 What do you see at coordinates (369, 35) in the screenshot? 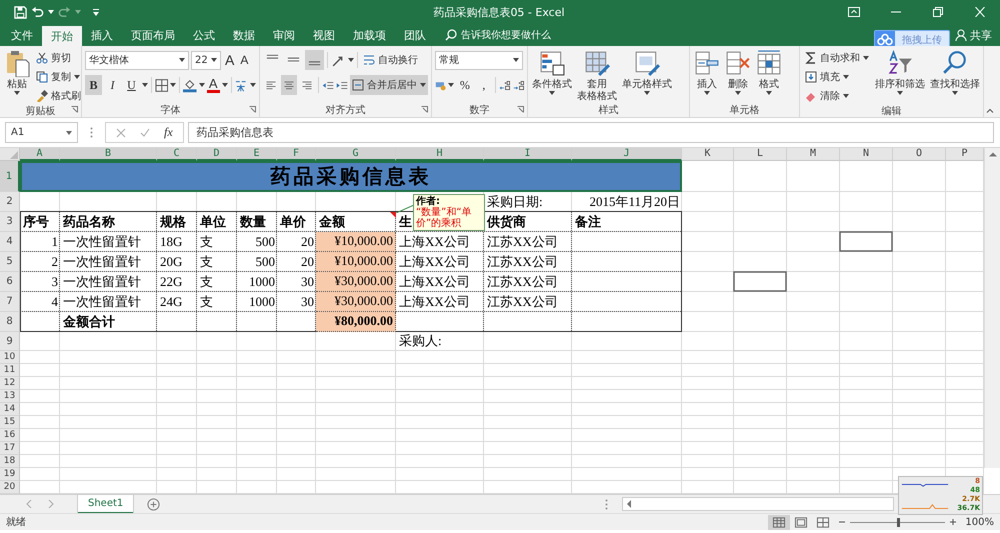
I see `ribbon-tab: 加载项` at bounding box center [369, 35].